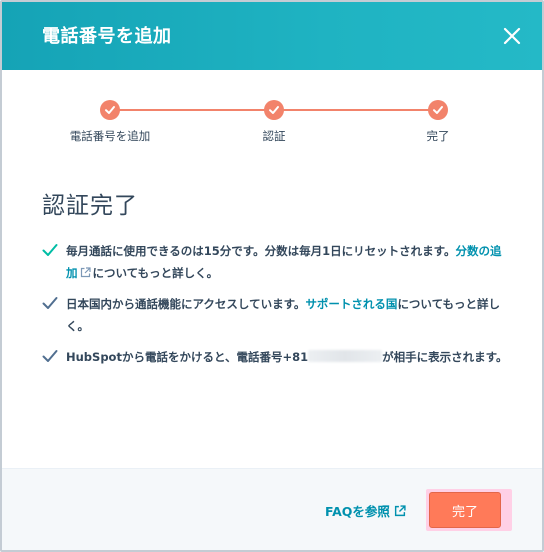 The width and height of the screenshot is (544, 552). Describe the element at coordinates (438, 136) in the screenshot. I see `step-label: 完了` at that location.